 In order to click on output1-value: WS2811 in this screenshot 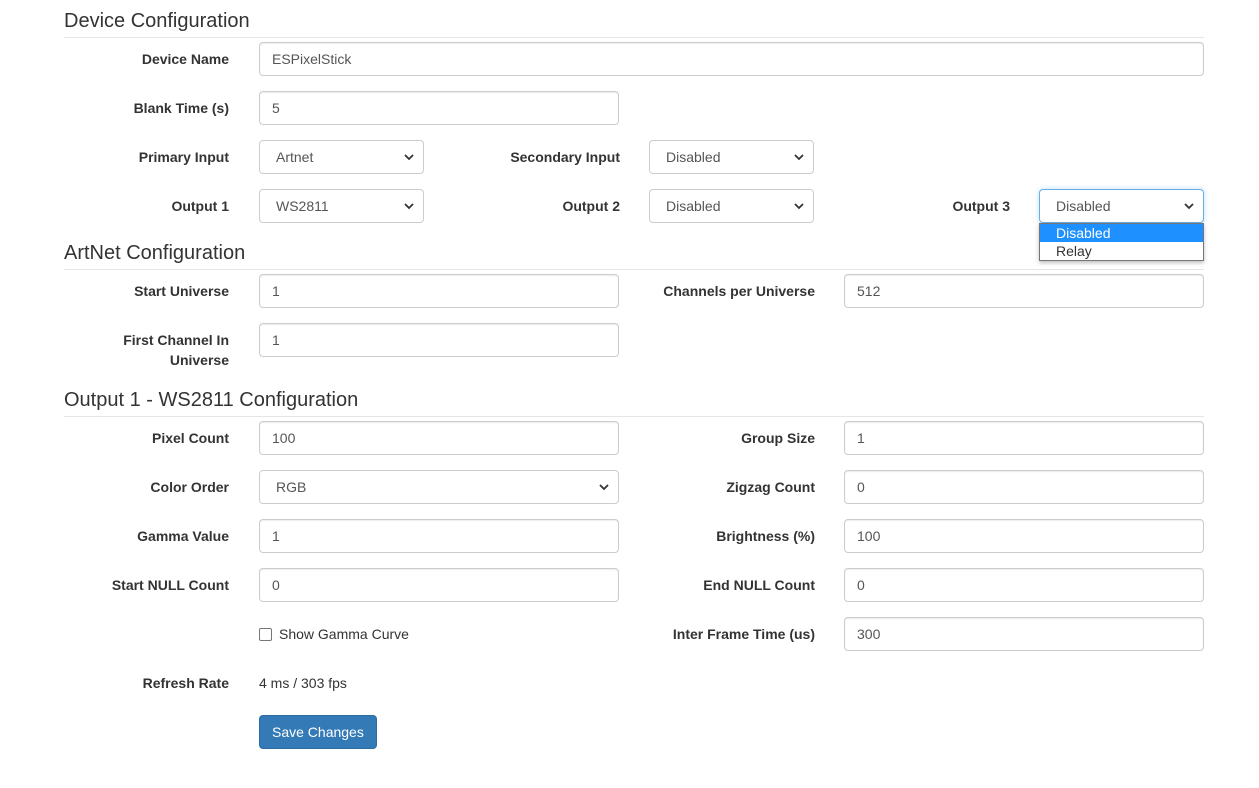, I will do `click(302, 206)`.